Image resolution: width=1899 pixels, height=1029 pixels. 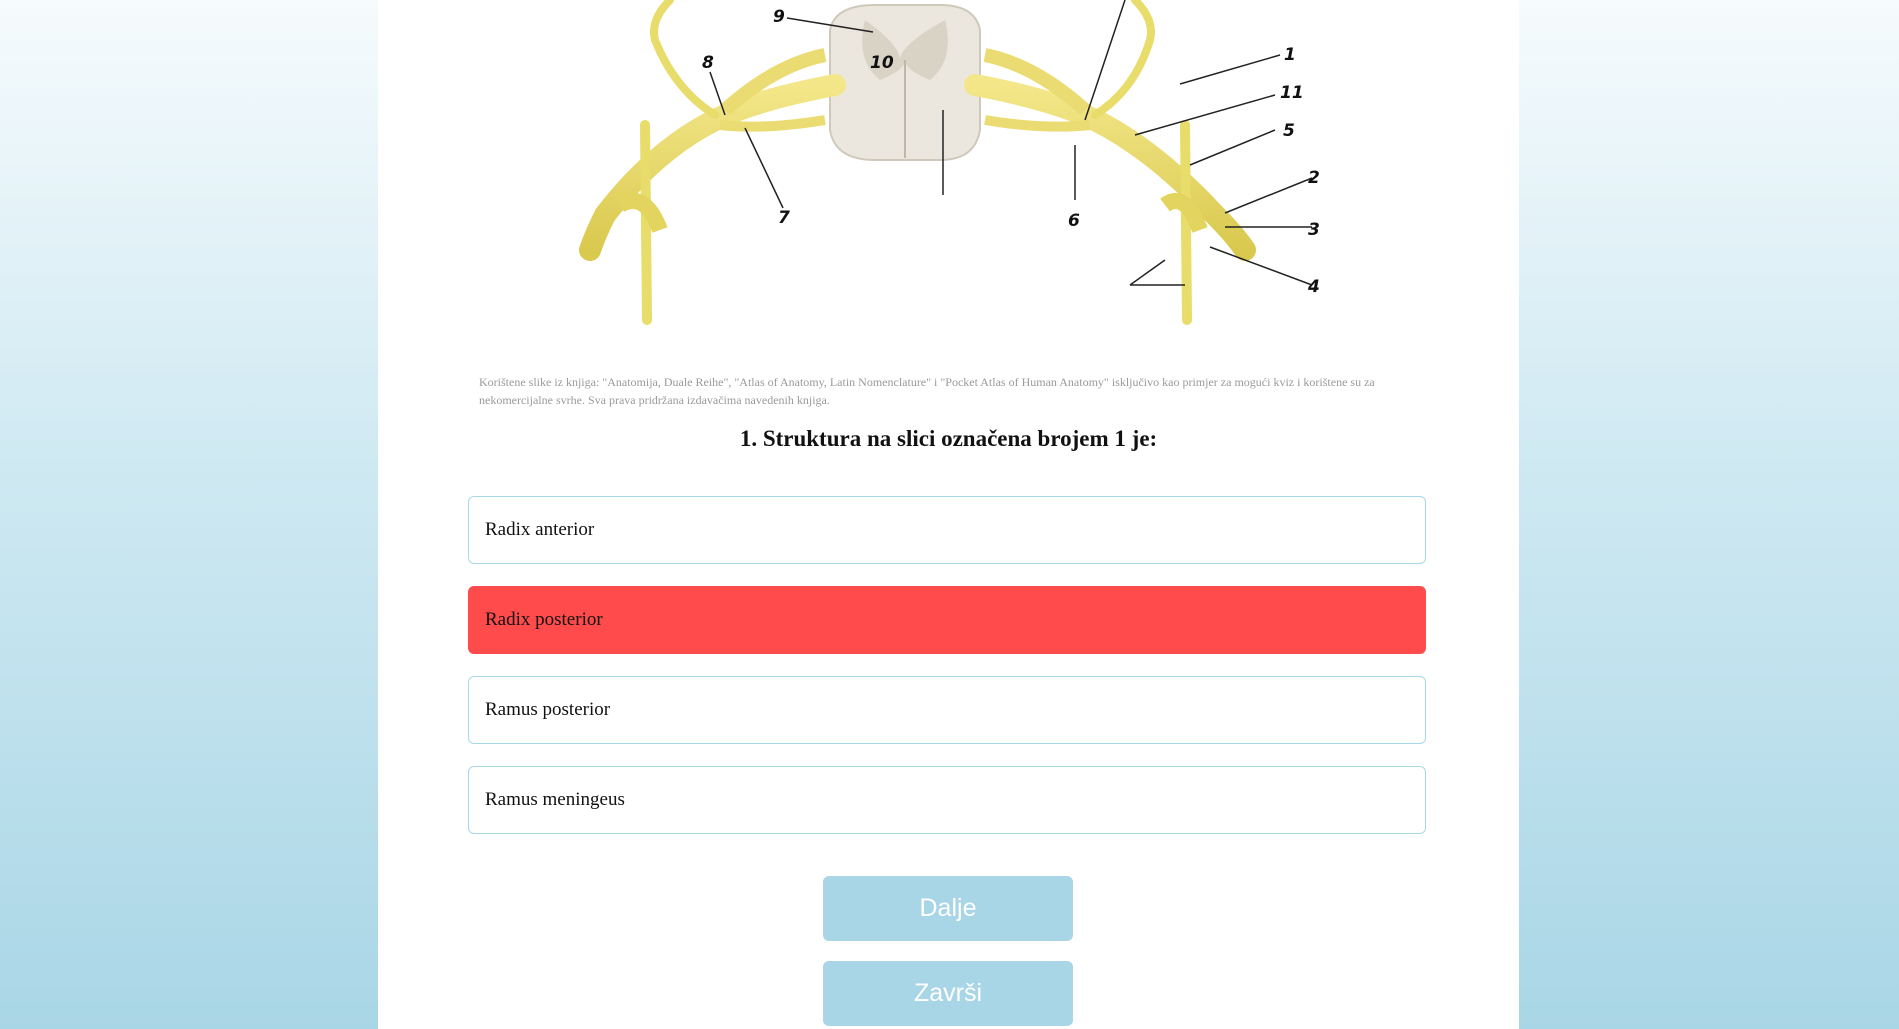 I want to click on answer-option-1: Radix anterior, so click(x=947, y=530).